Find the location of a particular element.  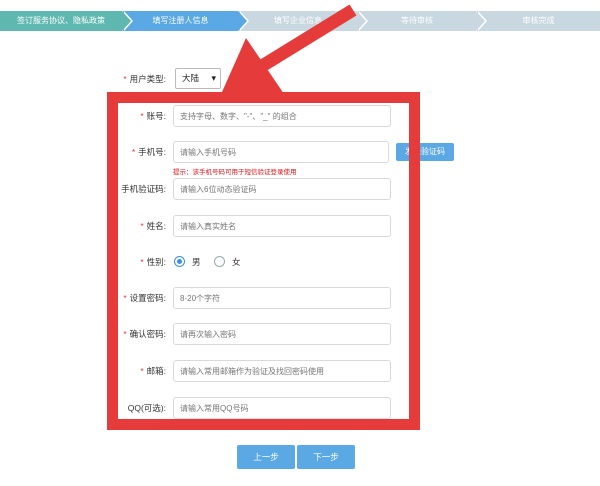

annotation-arrow-icon is located at coordinates (289, 49).